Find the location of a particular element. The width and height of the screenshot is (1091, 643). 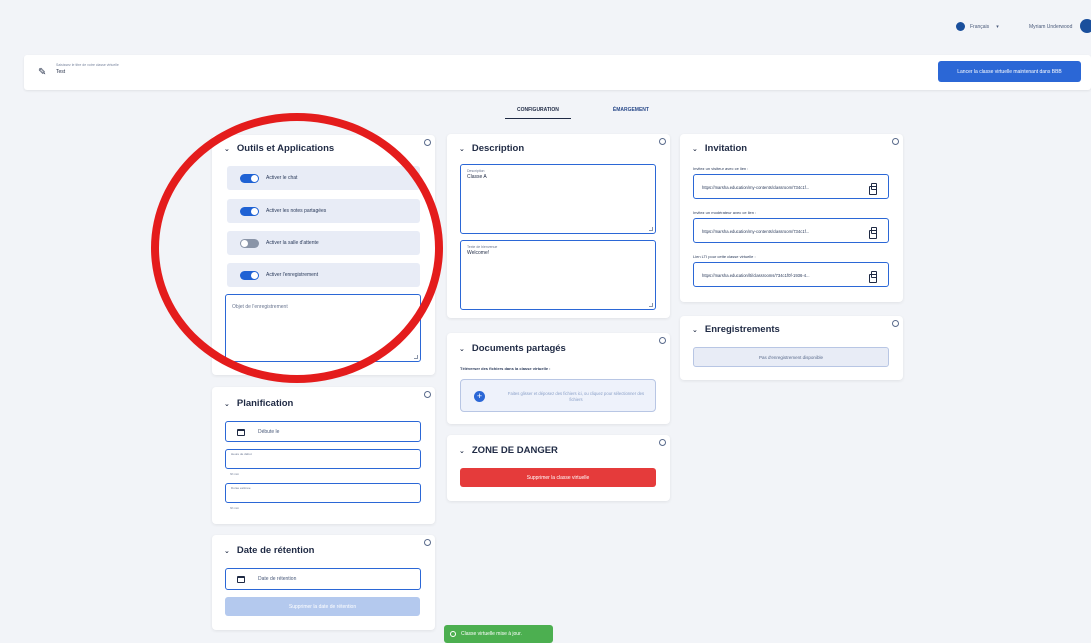

avatar is located at coordinates (1085, 26).